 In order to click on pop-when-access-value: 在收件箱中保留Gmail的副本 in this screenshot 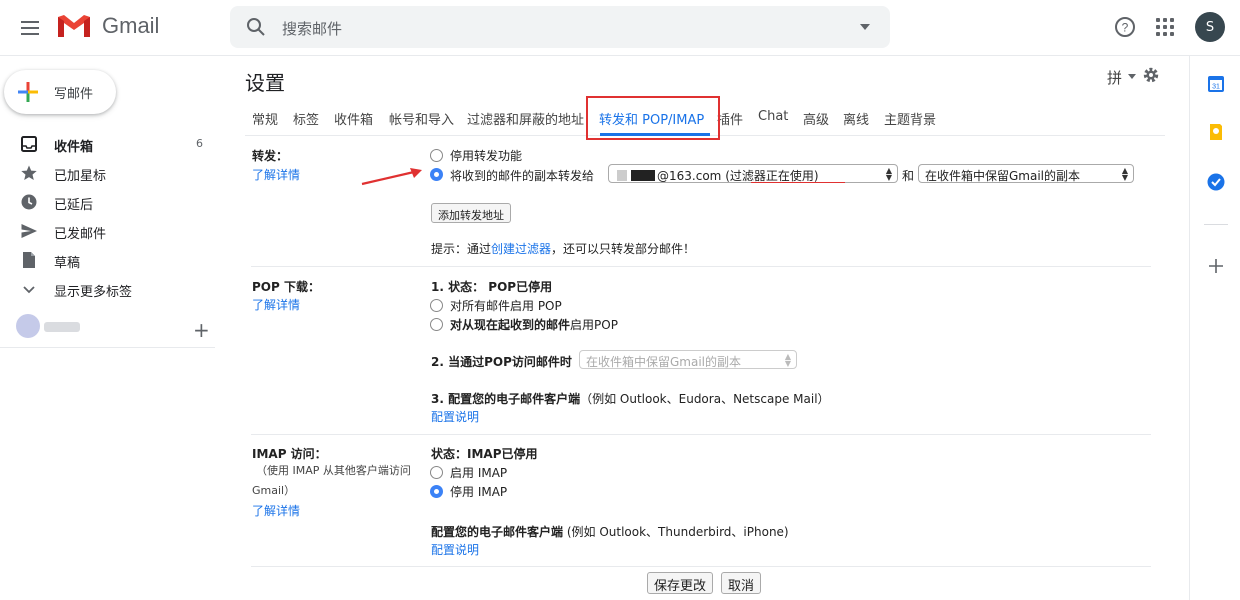, I will do `click(664, 362)`.